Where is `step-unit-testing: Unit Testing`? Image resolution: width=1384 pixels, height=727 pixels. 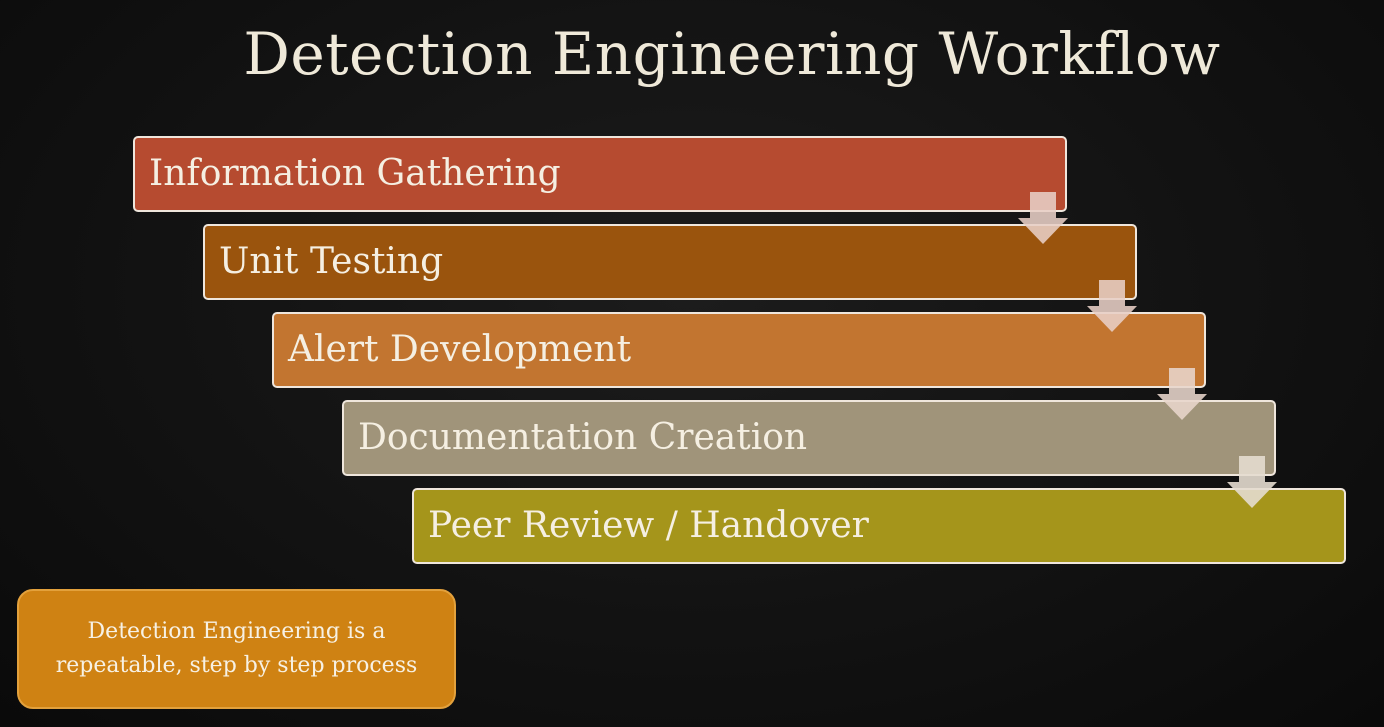
step-unit-testing: Unit Testing is located at coordinates (670, 262).